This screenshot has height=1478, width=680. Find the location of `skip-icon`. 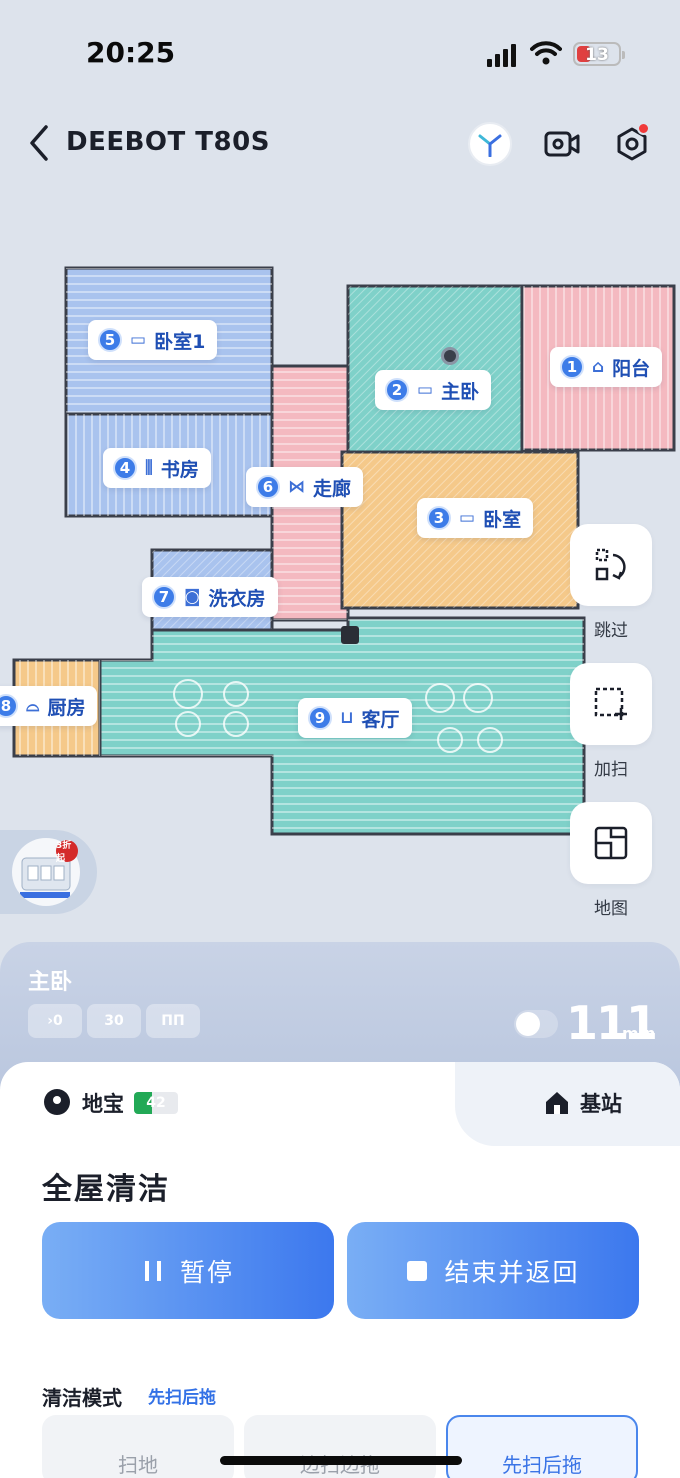

skip-icon is located at coordinates (610, 564).